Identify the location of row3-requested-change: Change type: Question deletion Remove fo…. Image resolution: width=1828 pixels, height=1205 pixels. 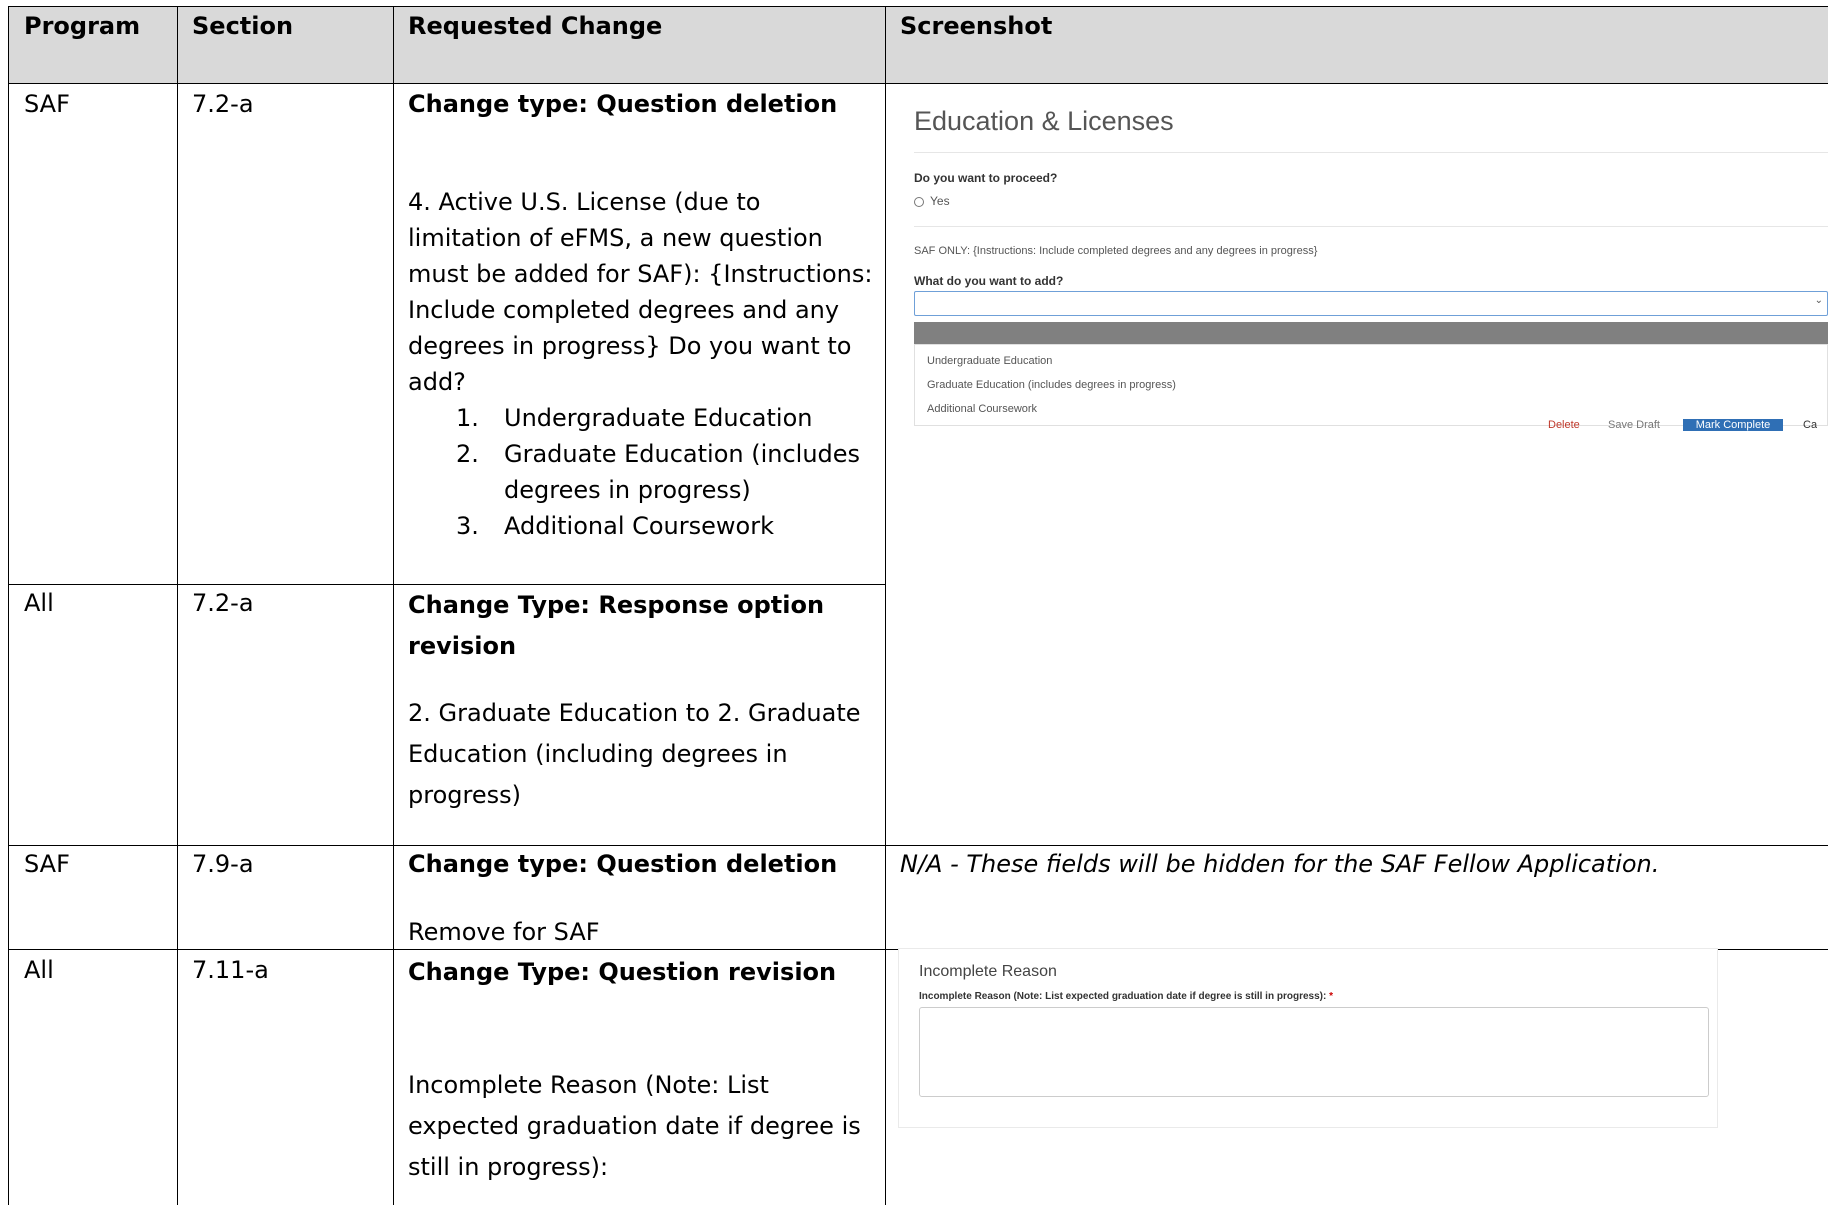
(643, 898).